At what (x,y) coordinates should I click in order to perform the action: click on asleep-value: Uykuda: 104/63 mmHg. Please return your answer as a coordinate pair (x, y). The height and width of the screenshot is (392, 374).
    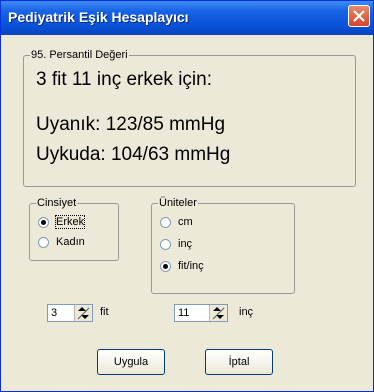
    Looking at the image, I should click on (133, 154).